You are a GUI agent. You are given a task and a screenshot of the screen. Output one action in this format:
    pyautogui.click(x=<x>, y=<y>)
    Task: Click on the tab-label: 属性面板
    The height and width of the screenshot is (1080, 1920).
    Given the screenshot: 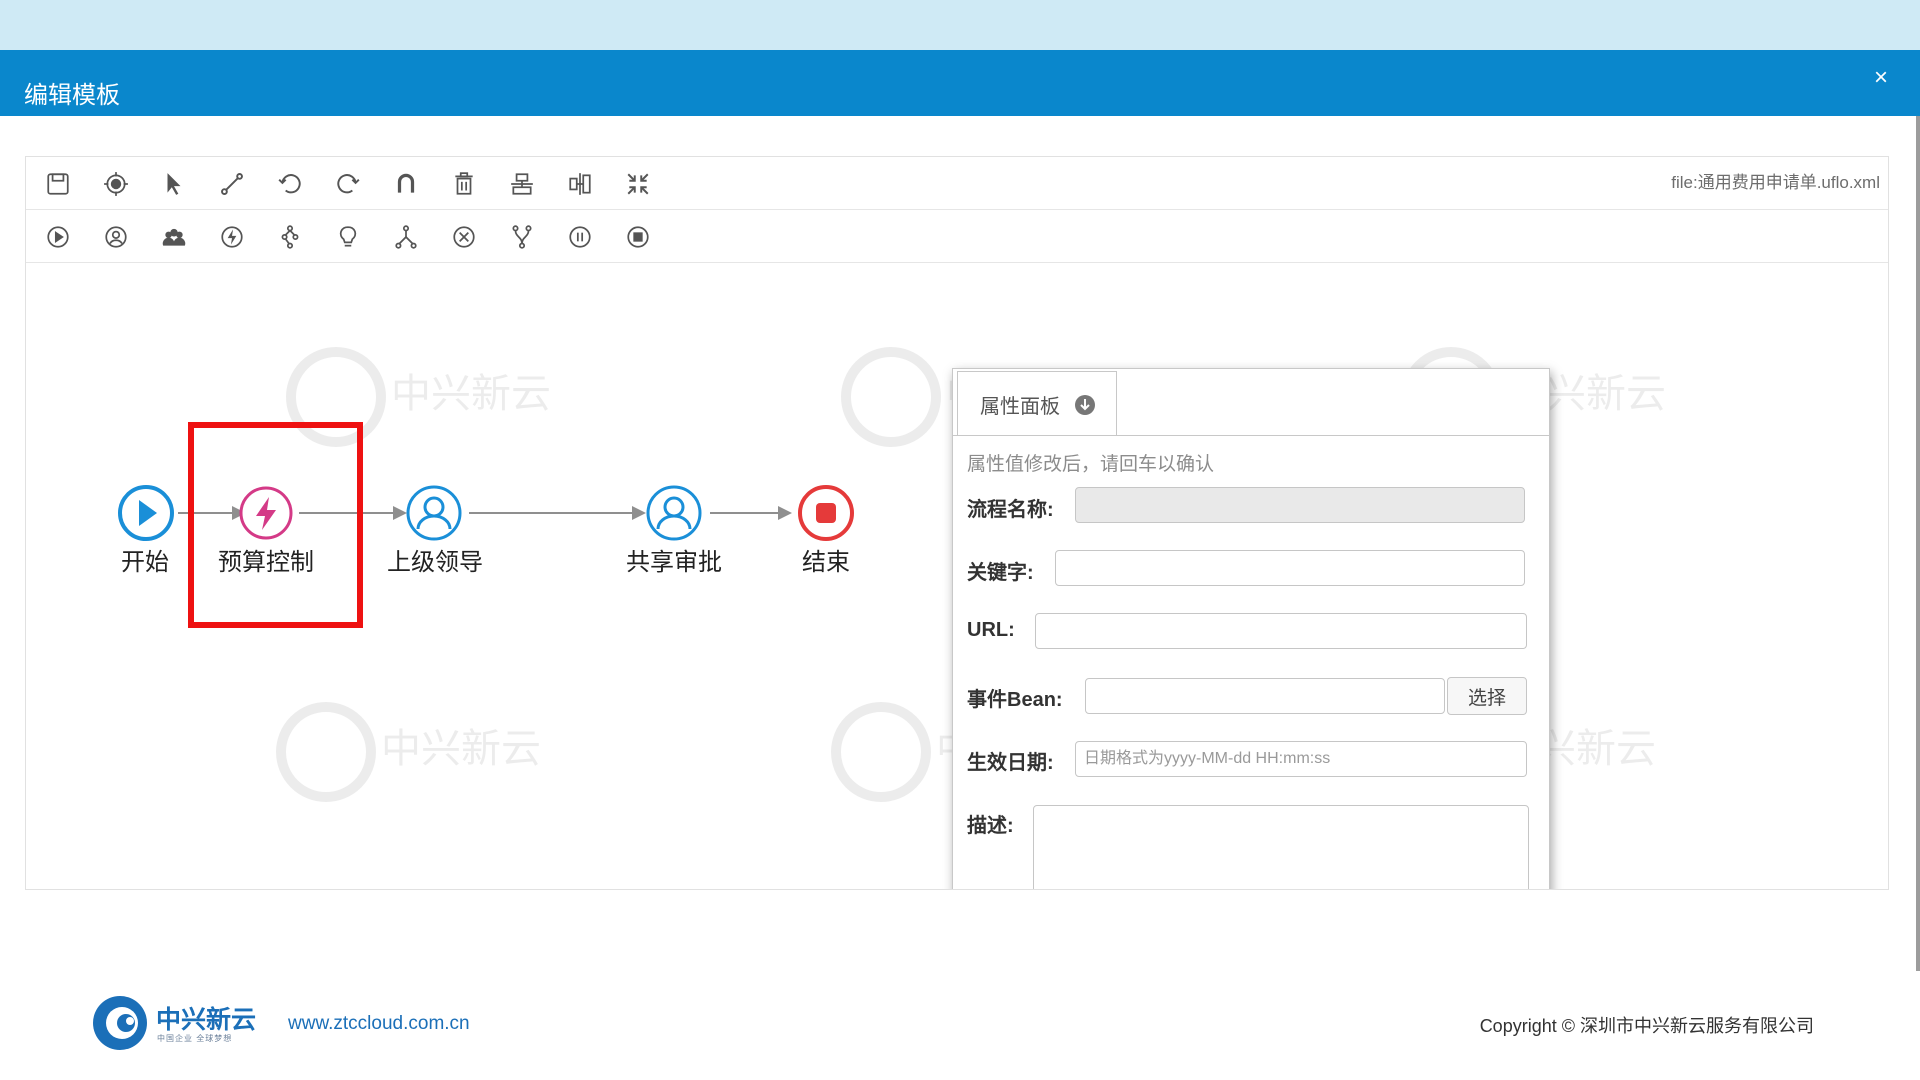 What is the action you would take?
    pyautogui.click(x=1020, y=407)
    